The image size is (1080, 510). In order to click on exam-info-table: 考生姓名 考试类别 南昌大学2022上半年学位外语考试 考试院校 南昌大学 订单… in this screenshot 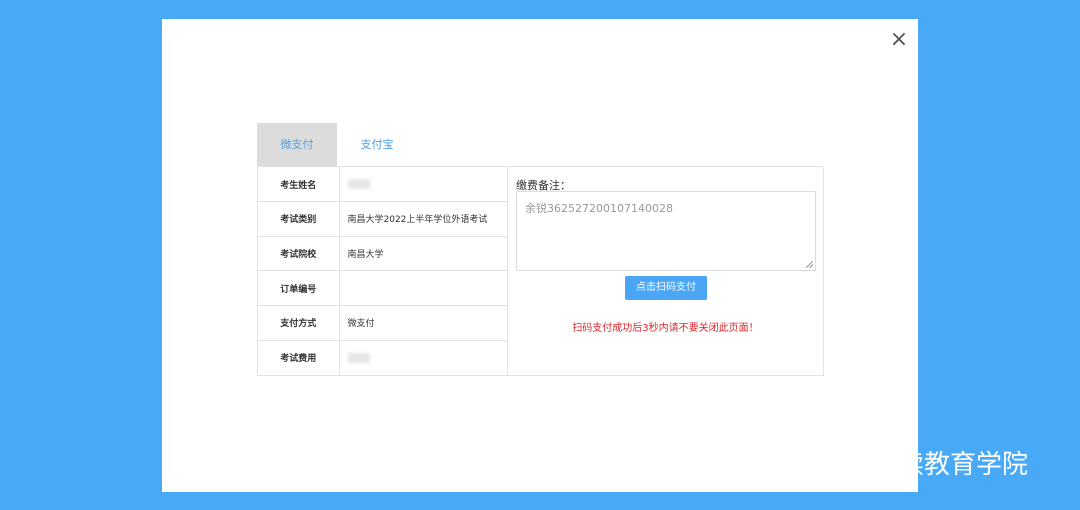, I will do `click(383, 271)`.